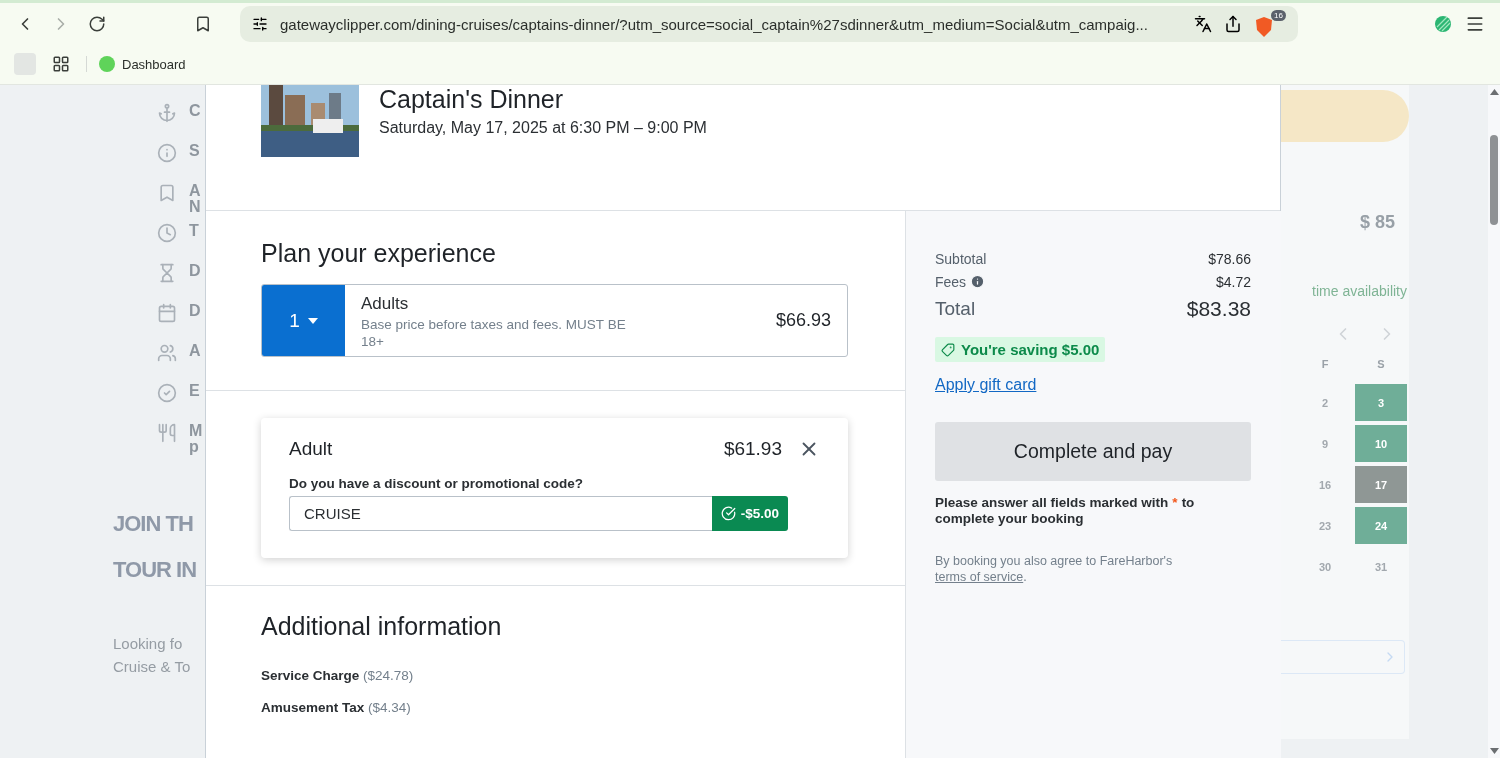 This screenshot has width=1500, height=758. What do you see at coordinates (1381, 402) in the screenshot?
I see `calendar-day: 3` at bounding box center [1381, 402].